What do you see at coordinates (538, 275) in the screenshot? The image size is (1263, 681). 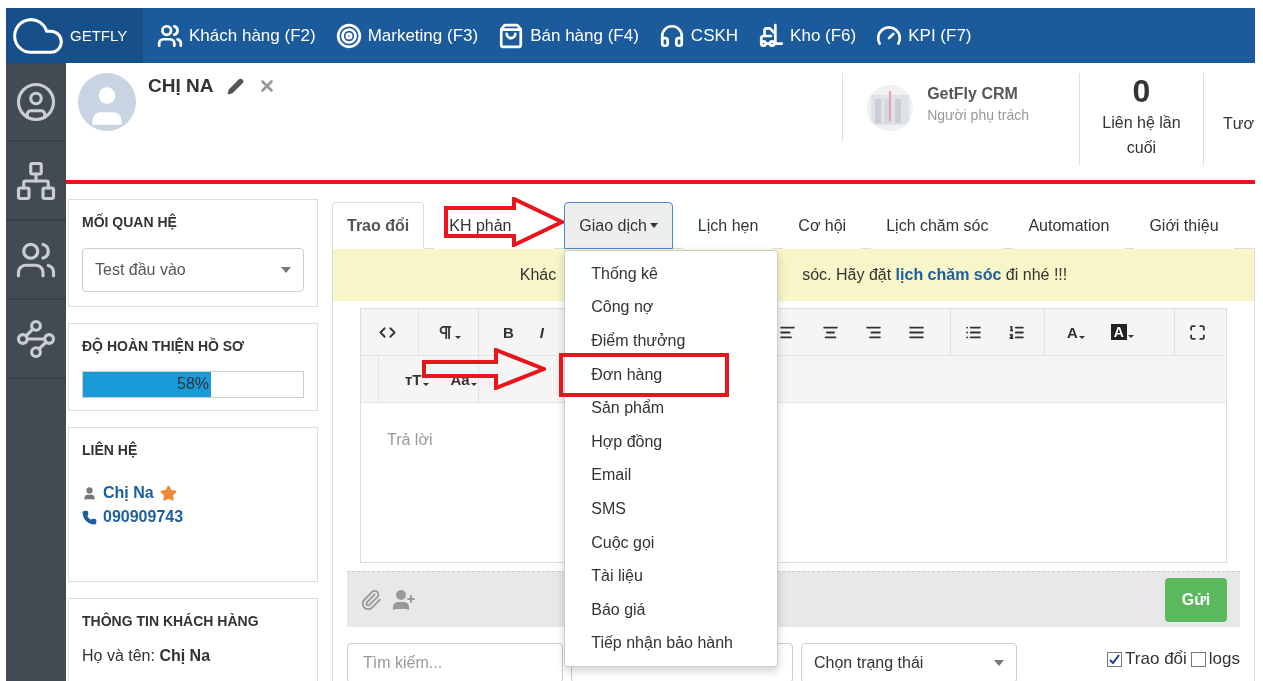 I see `notice-text: Khác` at bounding box center [538, 275].